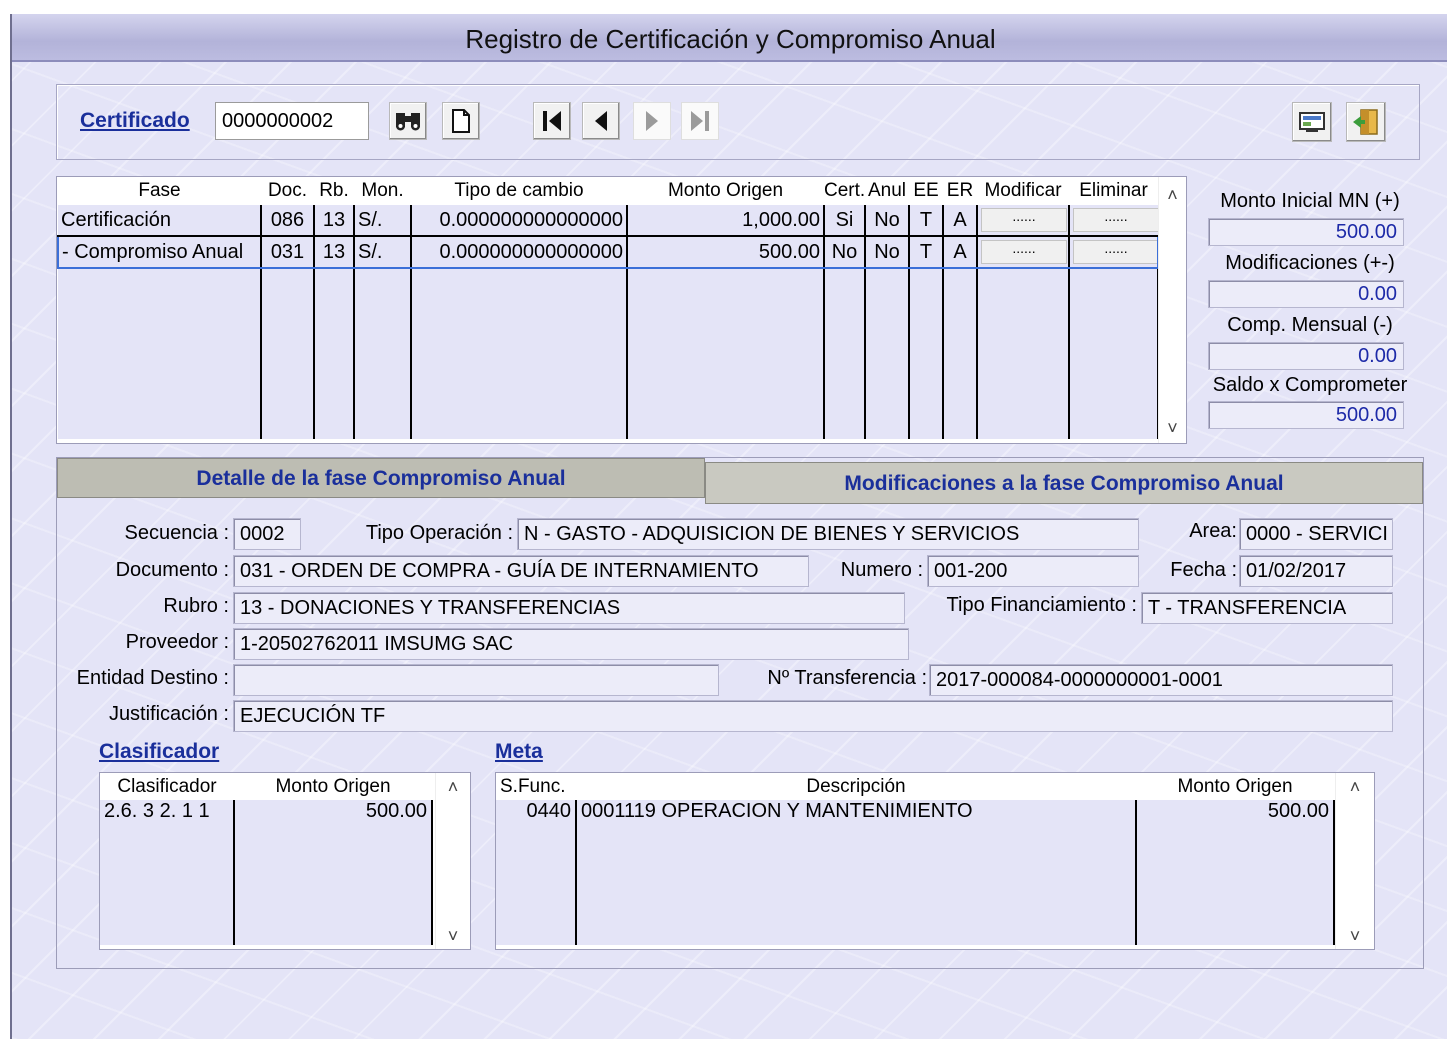 The width and height of the screenshot is (1447, 1039). What do you see at coordinates (1354, 861) in the screenshot?
I see `meta-scrollbar: ˄ ˅` at bounding box center [1354, 861].